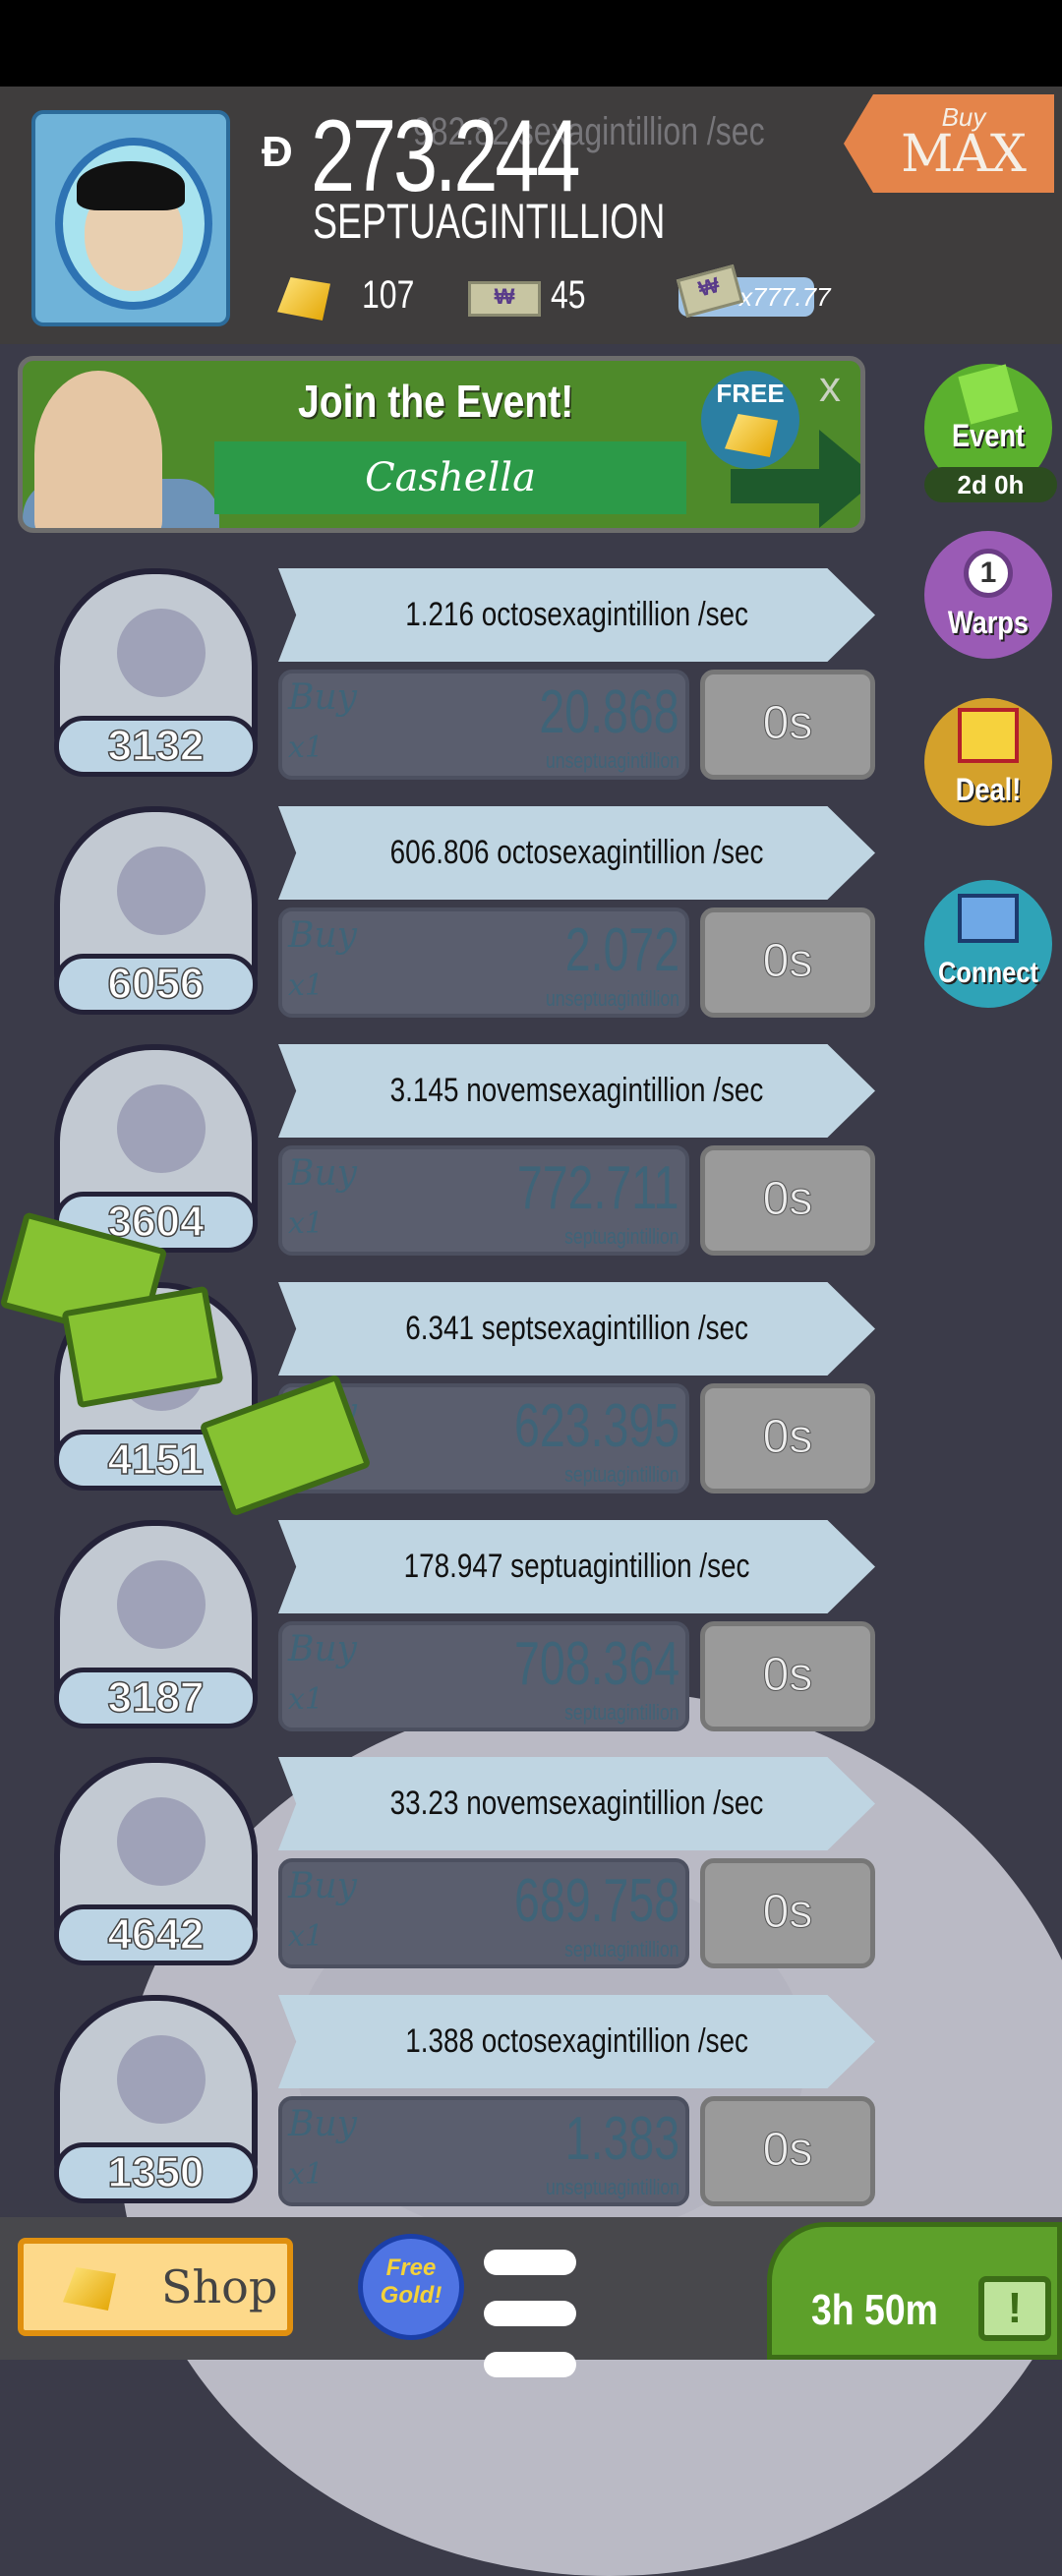  Describe the element at coordinates (483, 1200) in the screenshot. I see `buy-button: Buy x1 772.711 septuagintillion` at that location.